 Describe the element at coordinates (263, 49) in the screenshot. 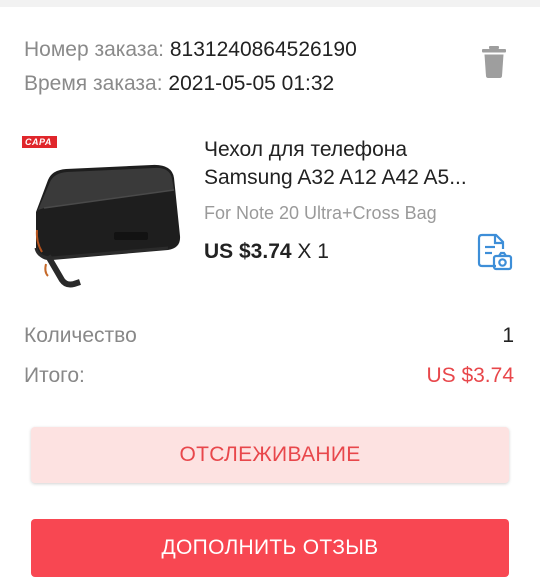

I see `order-number-value: 8131240864526190` at that location.